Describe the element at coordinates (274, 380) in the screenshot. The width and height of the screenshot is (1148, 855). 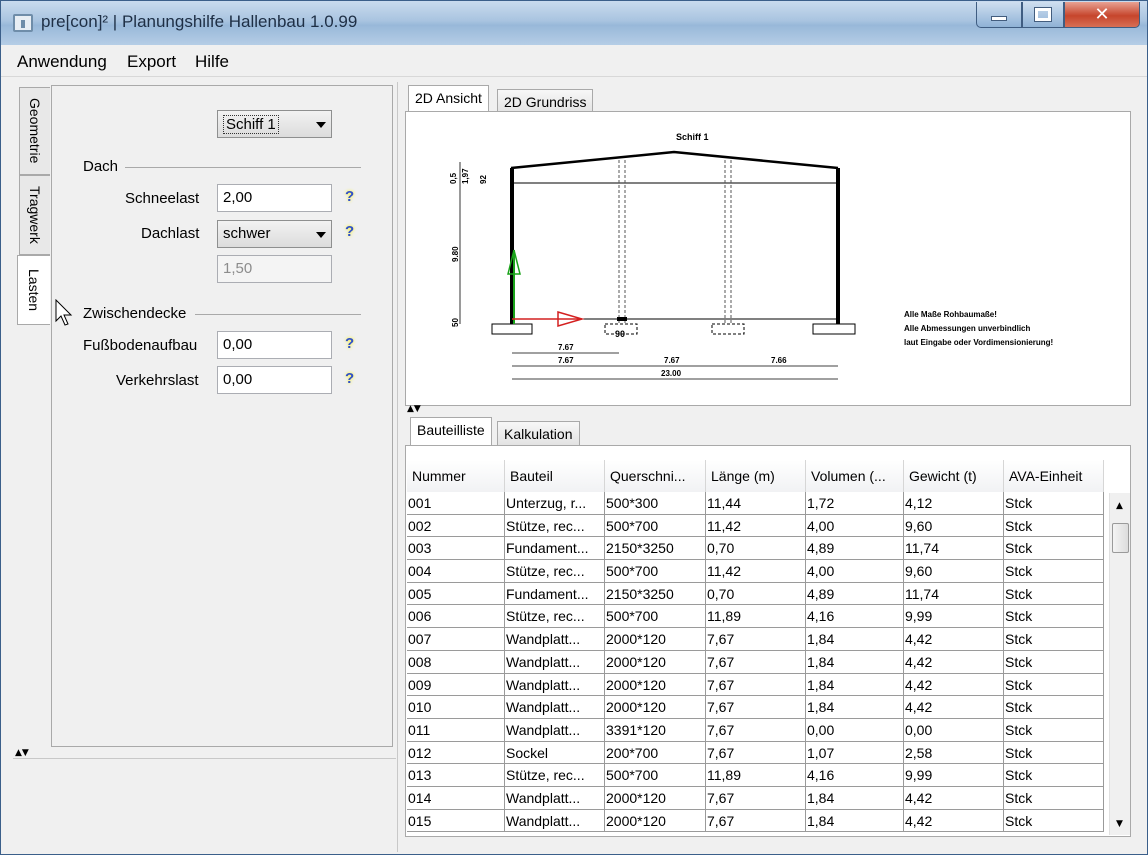
I see `verkehrslast-input: 0,00` at that location.